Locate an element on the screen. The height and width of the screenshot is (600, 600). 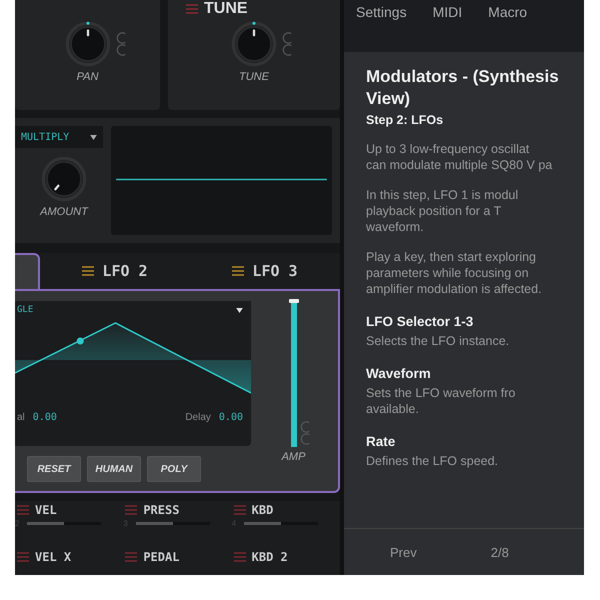
section-description: Selects the LFO instance. is located at coordinates (438, 341).